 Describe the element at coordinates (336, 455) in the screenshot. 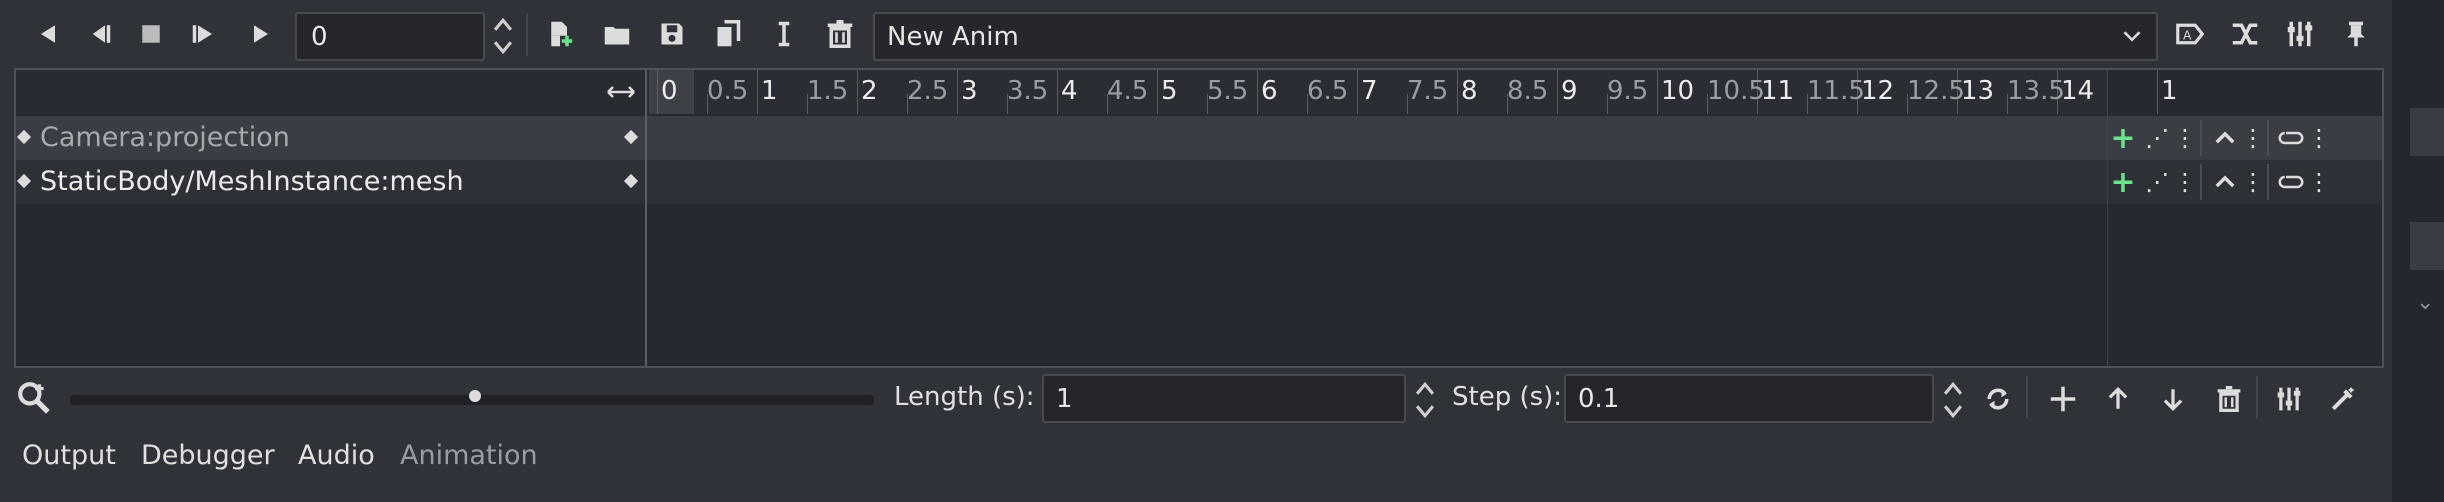

I see `tab-audio: Audio` at that location.